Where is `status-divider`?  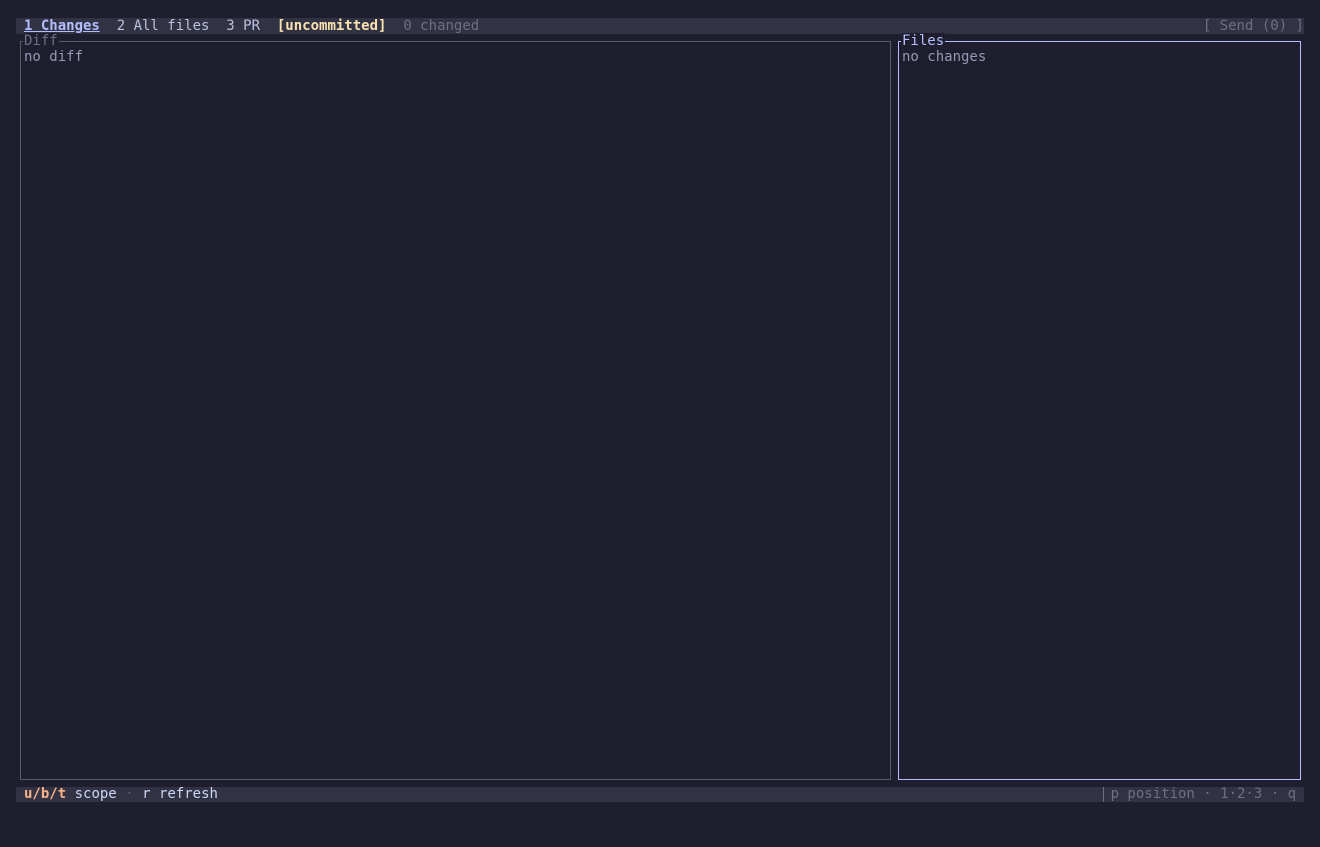 status-divider is located at coordinates (1103, 794).